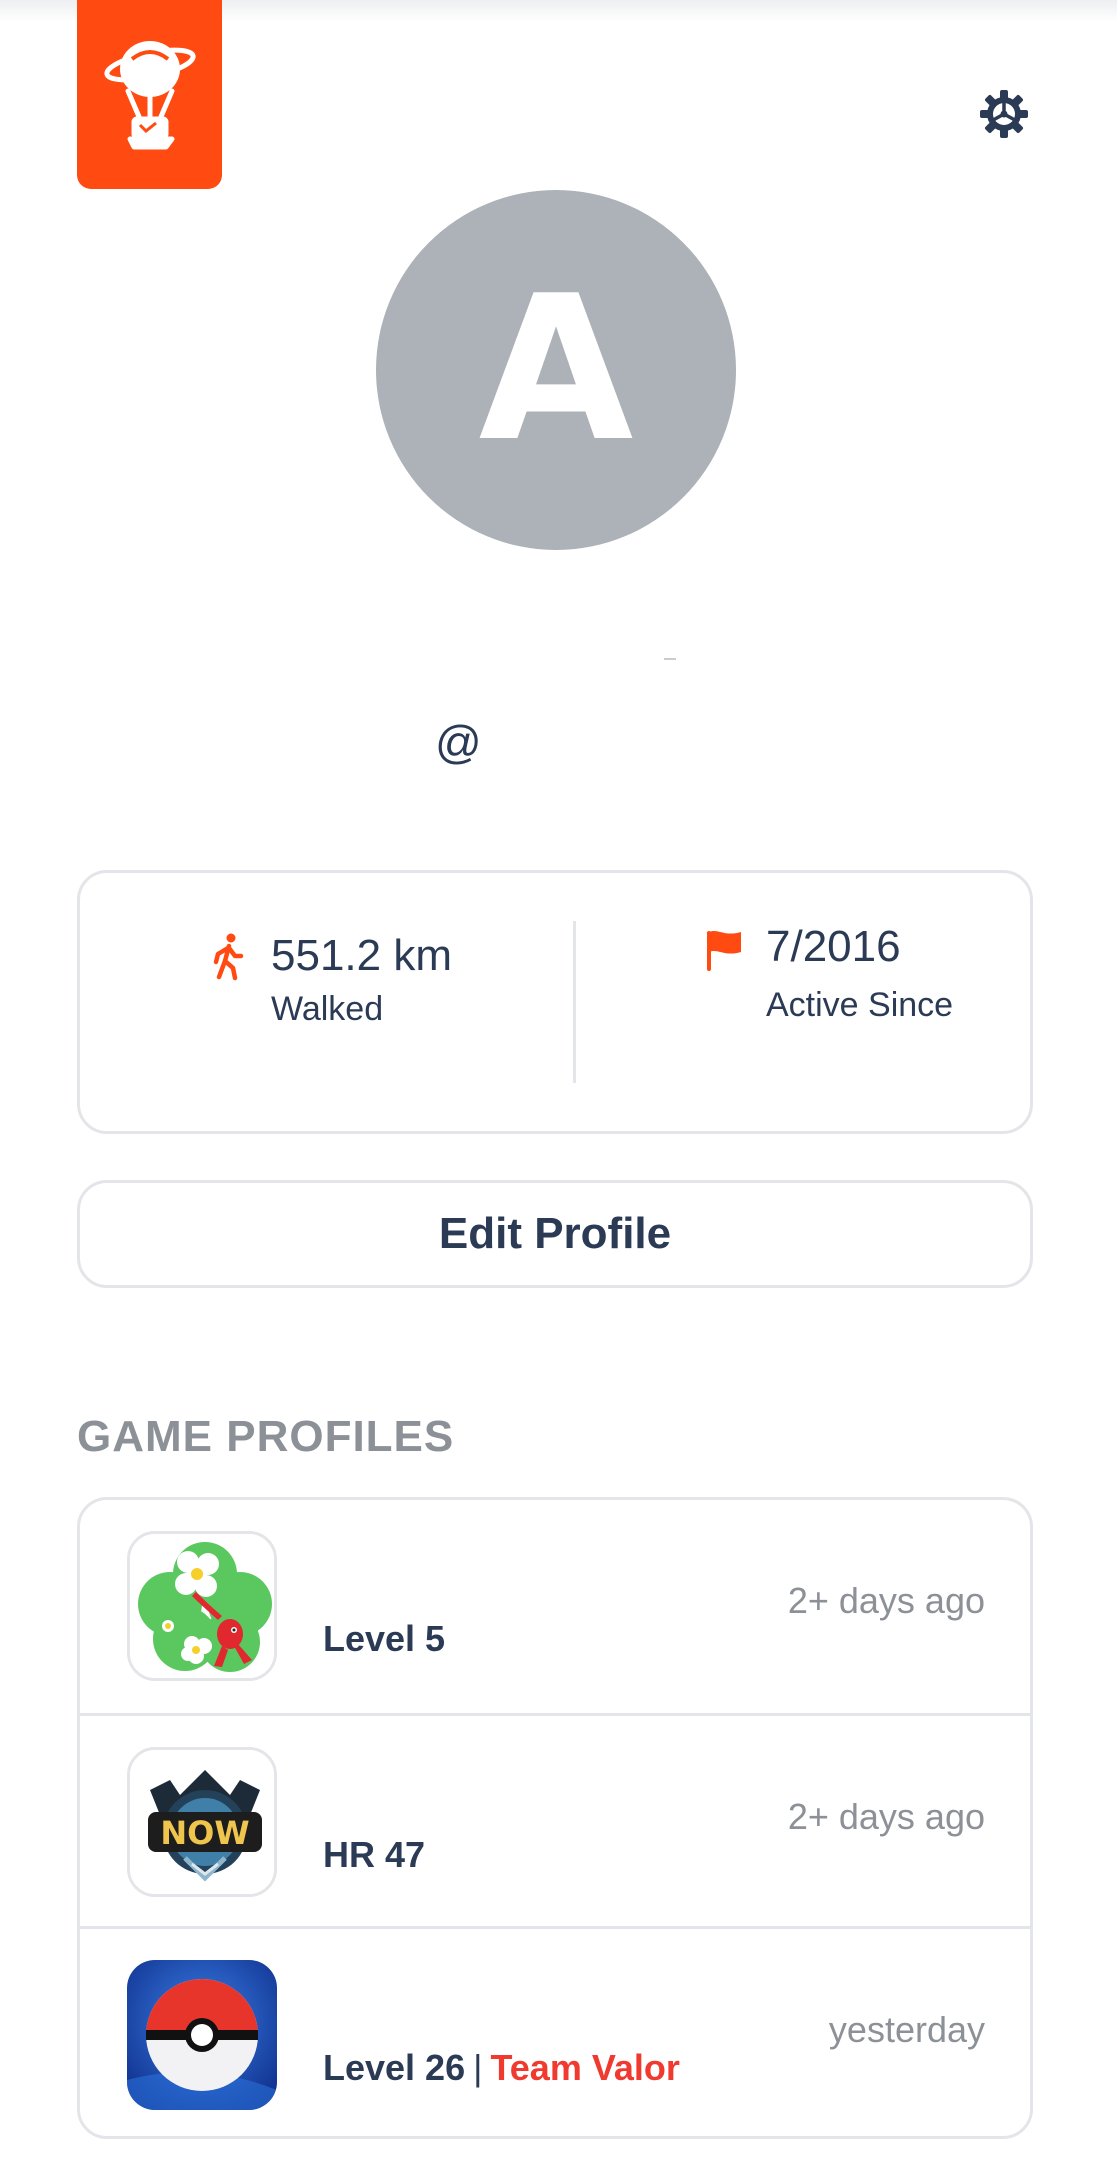 The height and width of the screenshot is (2171, 1117). I want to click on list-item: Level 26 | Team Valor yesterday, so click(555, 2031).